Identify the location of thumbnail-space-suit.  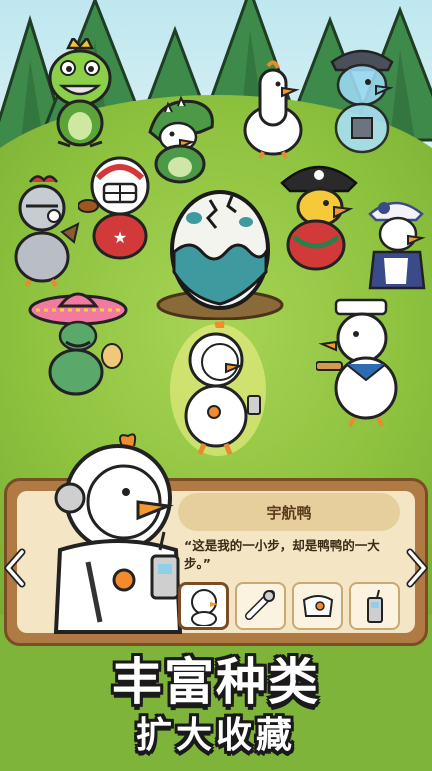
(317, 606).